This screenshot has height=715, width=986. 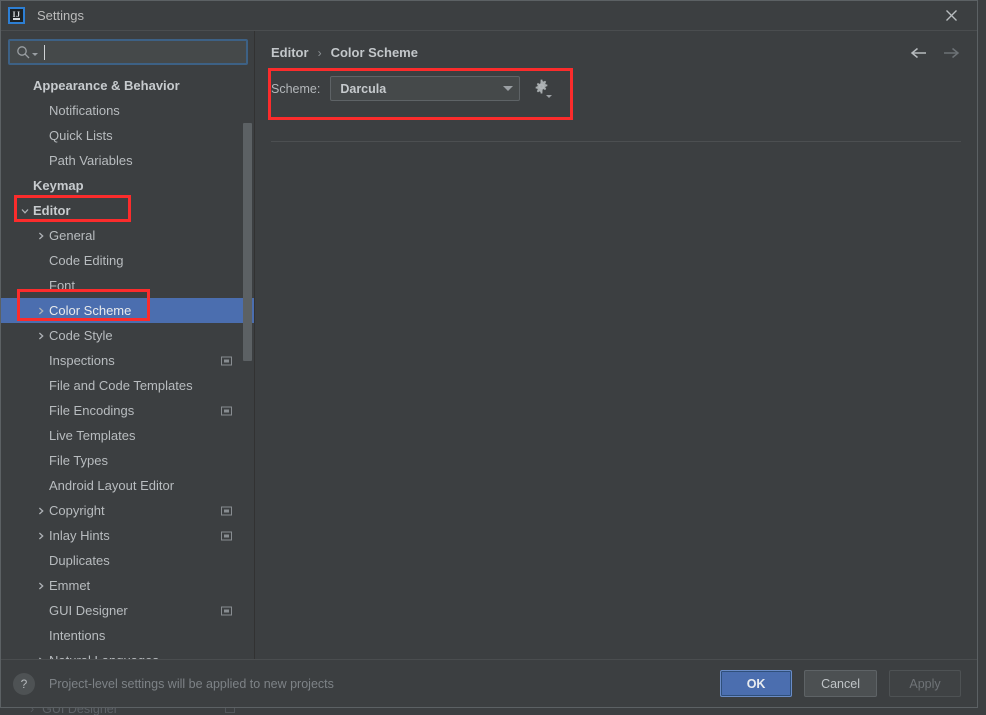 What do you see at coordinates (127, 185) in the screenshot?
I see `sidebar-item-keymap: Keymap` at bounding box center [127, 185].